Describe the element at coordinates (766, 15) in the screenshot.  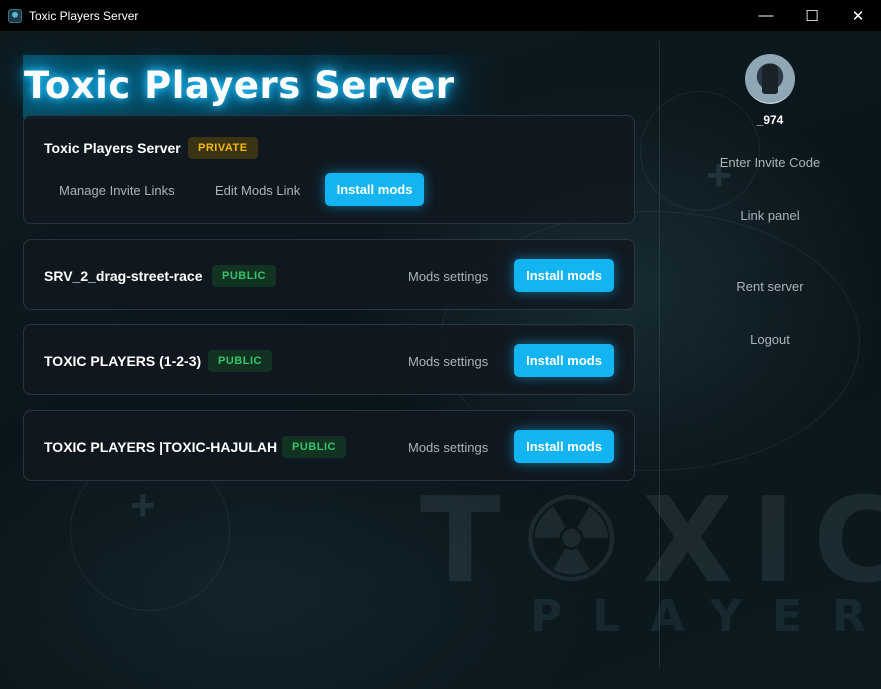
I see `minimize-button: —` at that location.